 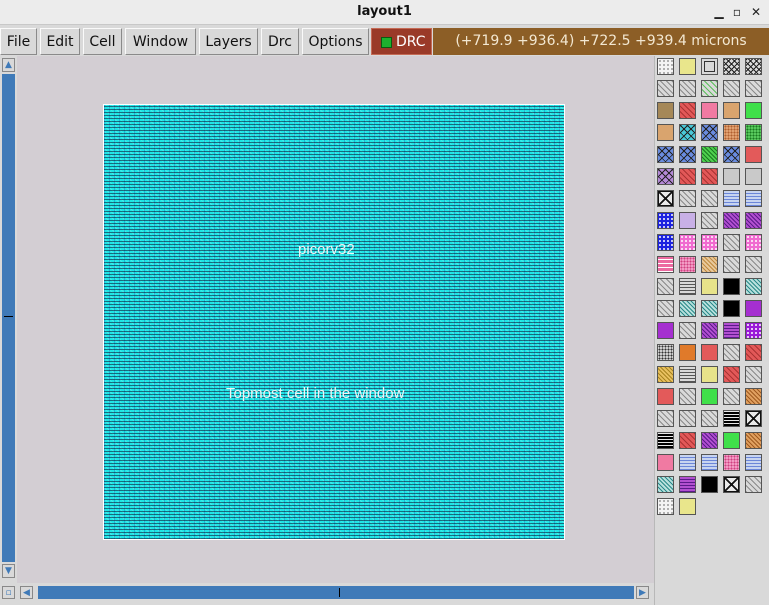 What do you see at coordinates (327, 594) in the screenshot?
I see `horizontal-scrollbar: ▫ ◀ ▶` at bounding box center [327, 594].